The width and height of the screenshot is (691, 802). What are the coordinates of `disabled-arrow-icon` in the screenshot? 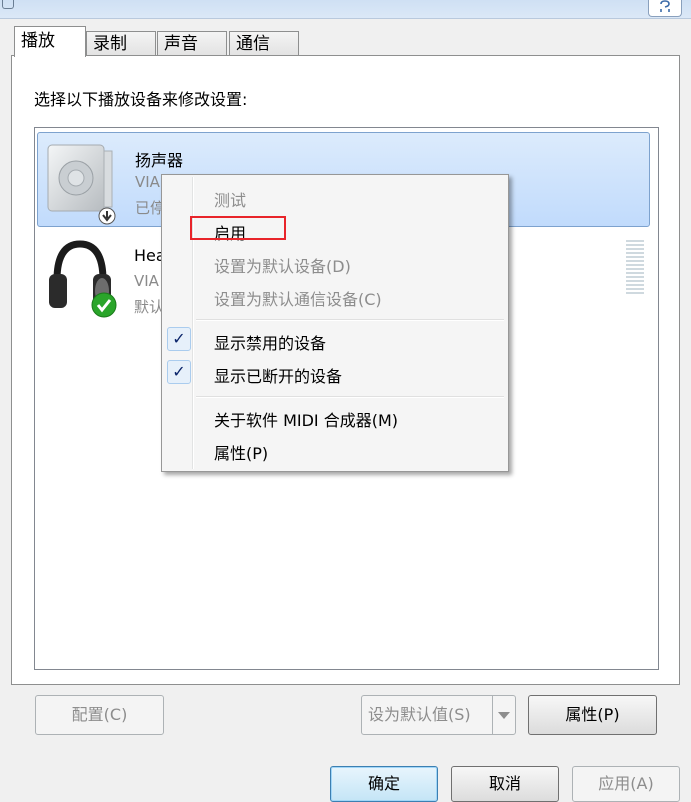 It's located at (107, 216).